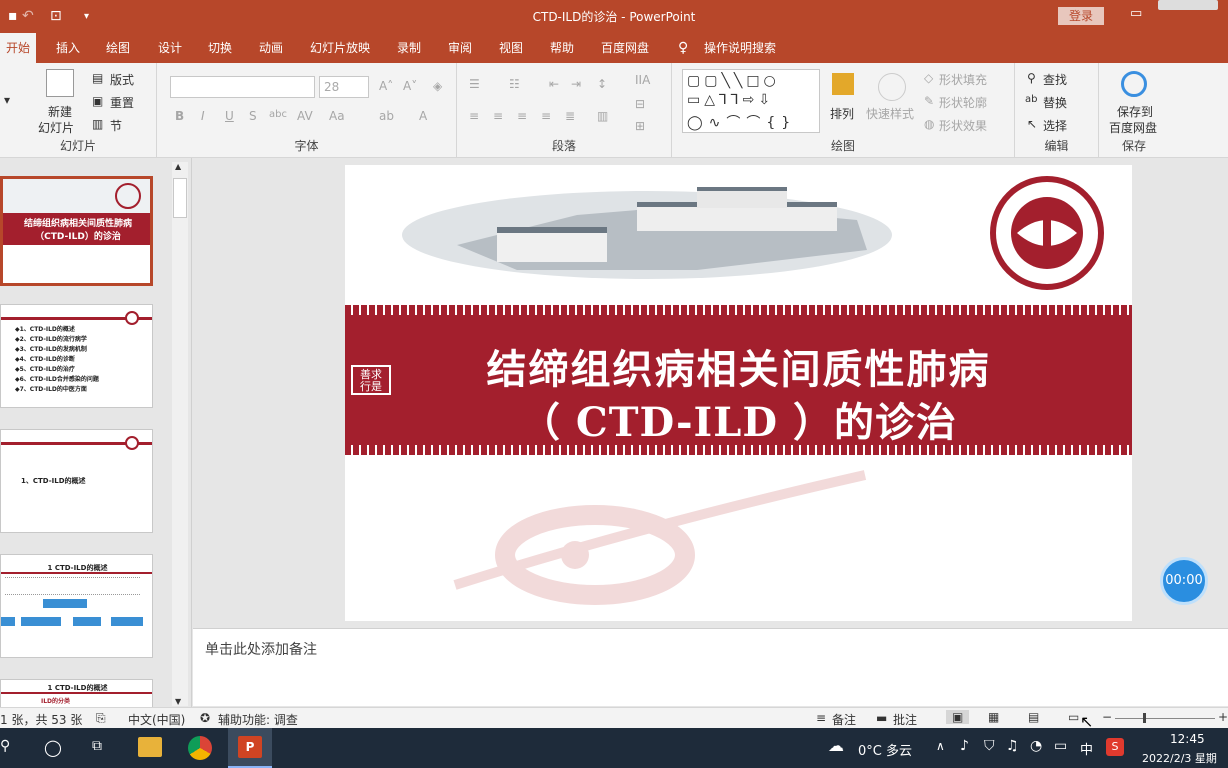 This screenshot has height=768, width=1228. Describe the element at coordinates (940, 746) in the screenshot. I see `show-hidden-icons: ∧` at that location.